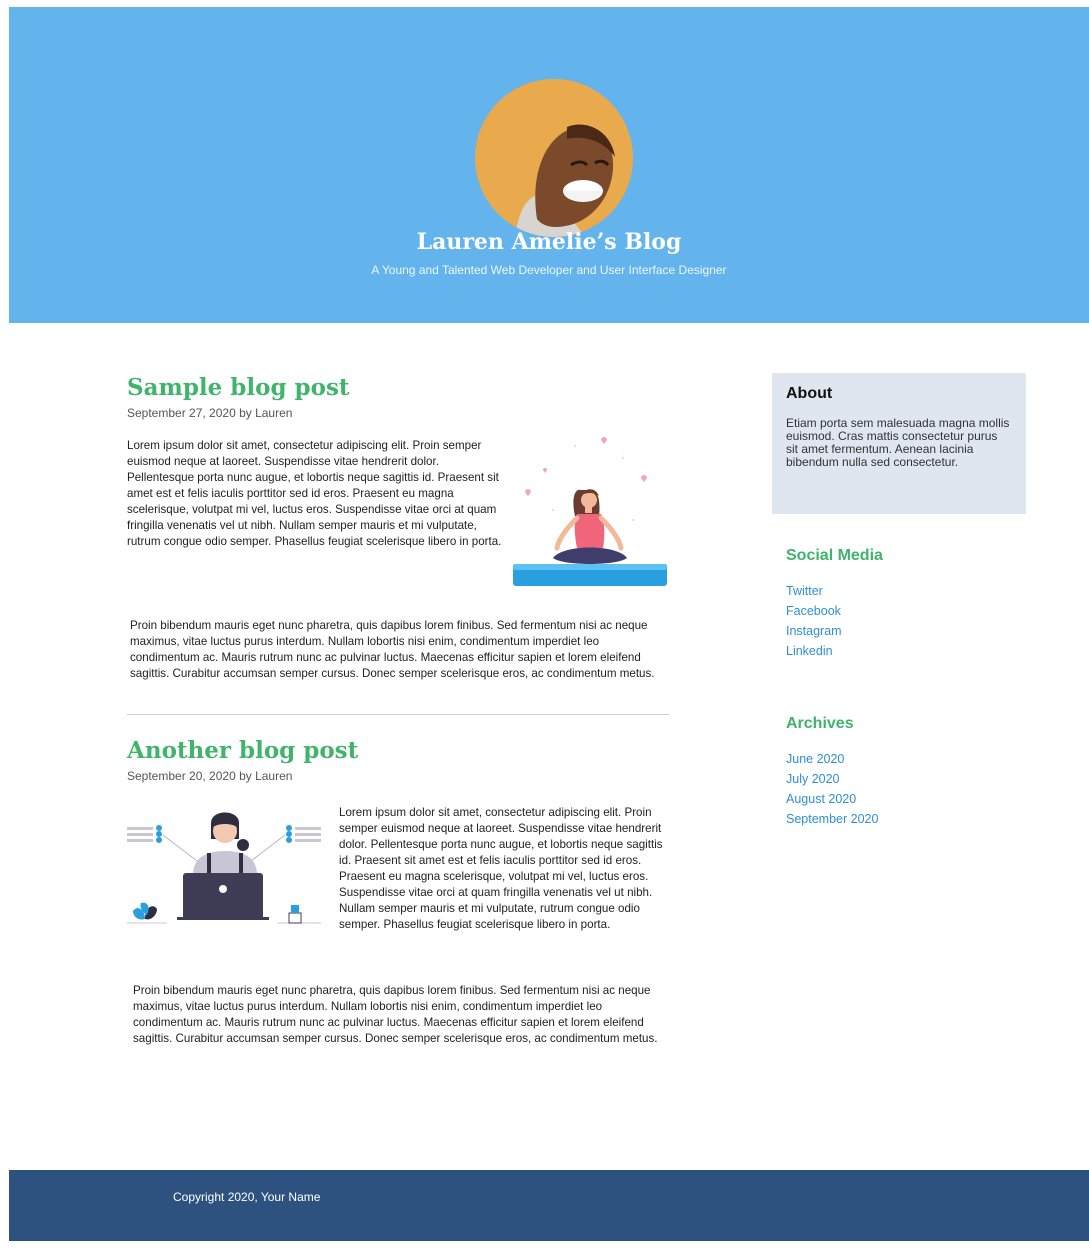  I want to click on blog-title: Lauren Amelie’s Blog, so click(549, 242).